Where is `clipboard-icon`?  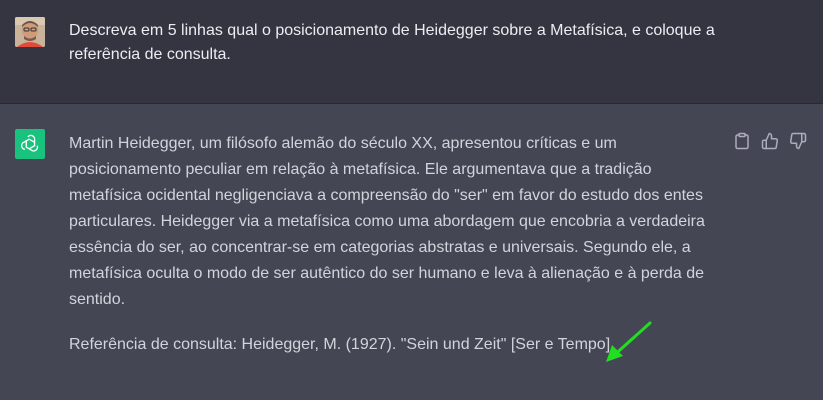
clipboard-icon is located at coordinates (742, 141).